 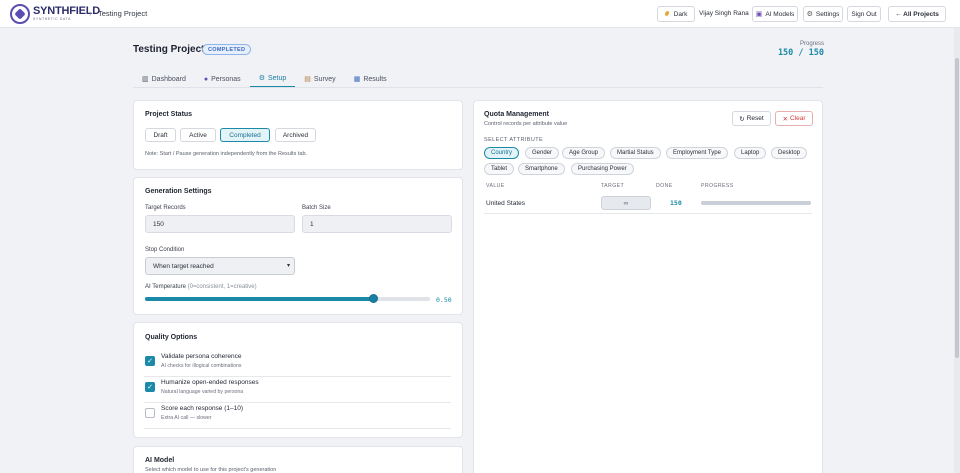 I want to click on chart-icon: ▥, so click(x=145, y=79).